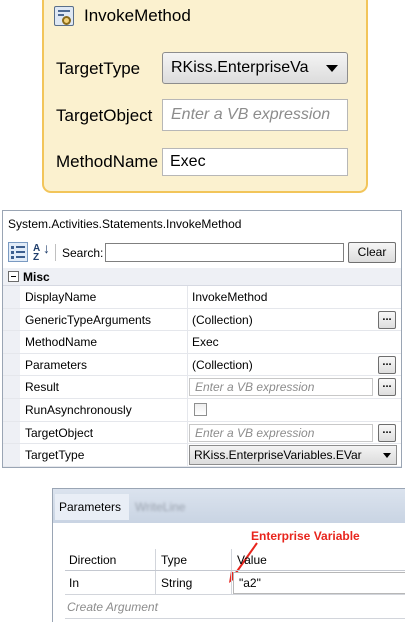  Describe the element at coordinates (202, 277) in the screenshot. I see `category-row-misc: Misc` at that location.